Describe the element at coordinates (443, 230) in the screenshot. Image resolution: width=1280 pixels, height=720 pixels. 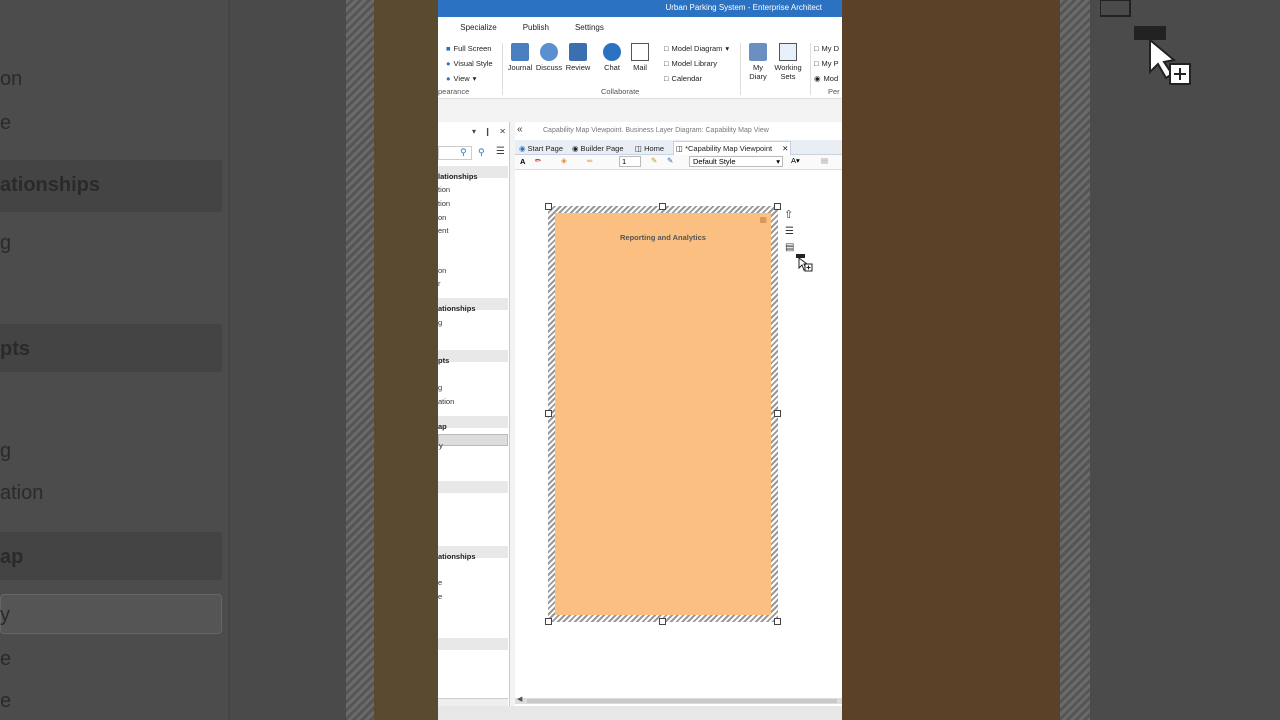
I see `list-item: ent` at that location.